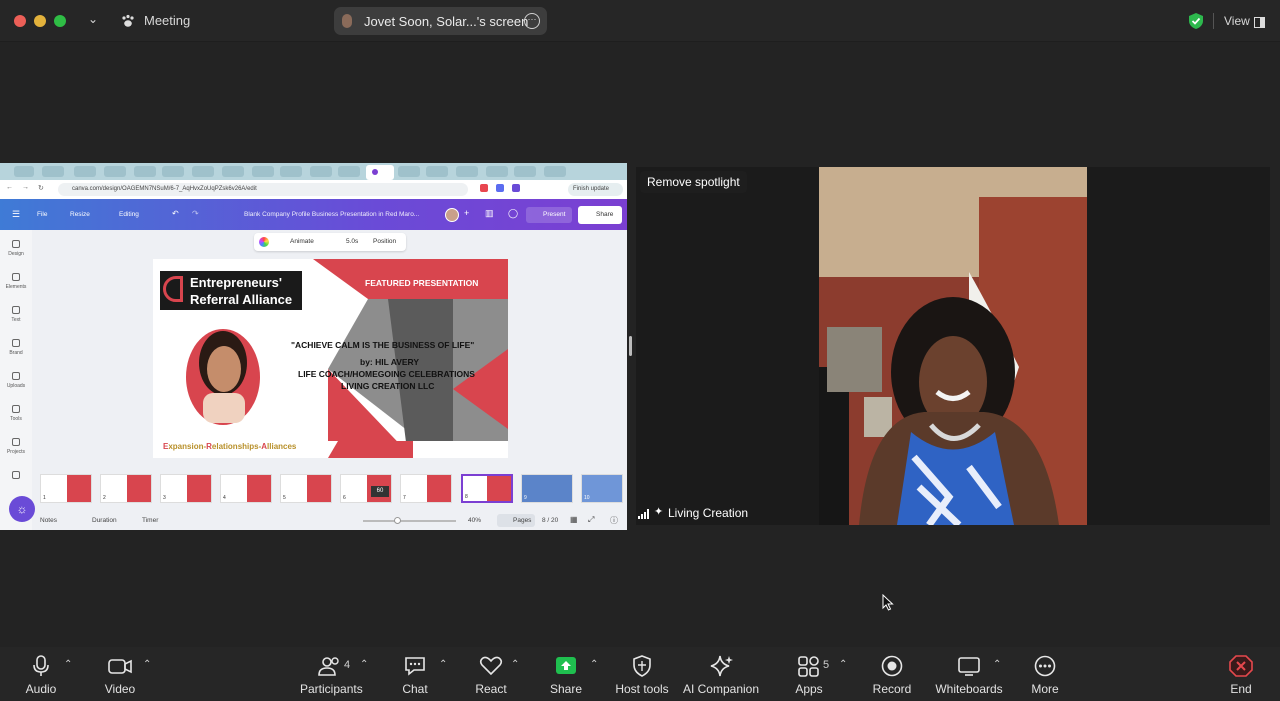  Describe the element at coordinates (1259, 24) in the screenshot. I see `view-layout-icon` at that location.